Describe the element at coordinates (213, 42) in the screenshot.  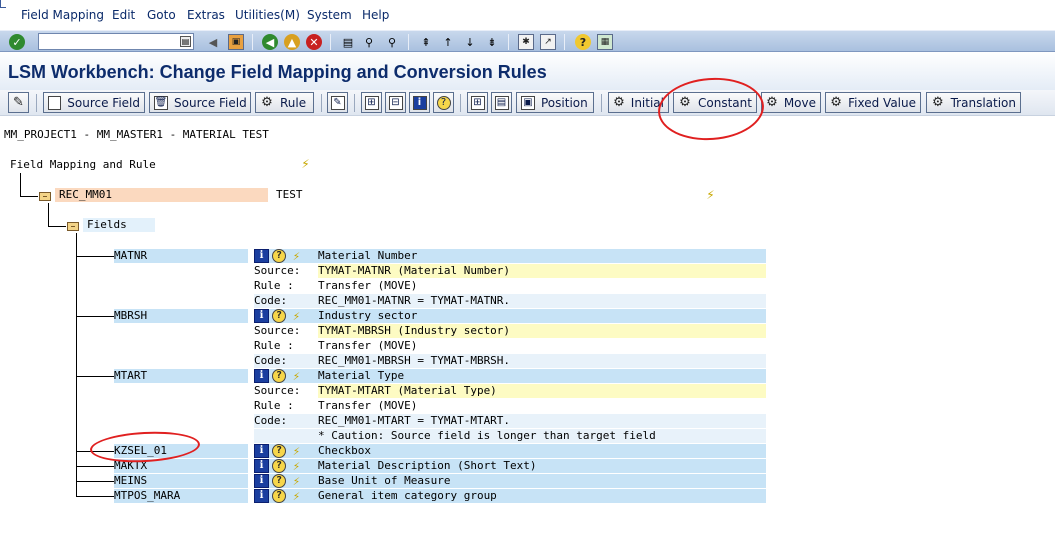
I see `collapse-icon: ◀` at that location.